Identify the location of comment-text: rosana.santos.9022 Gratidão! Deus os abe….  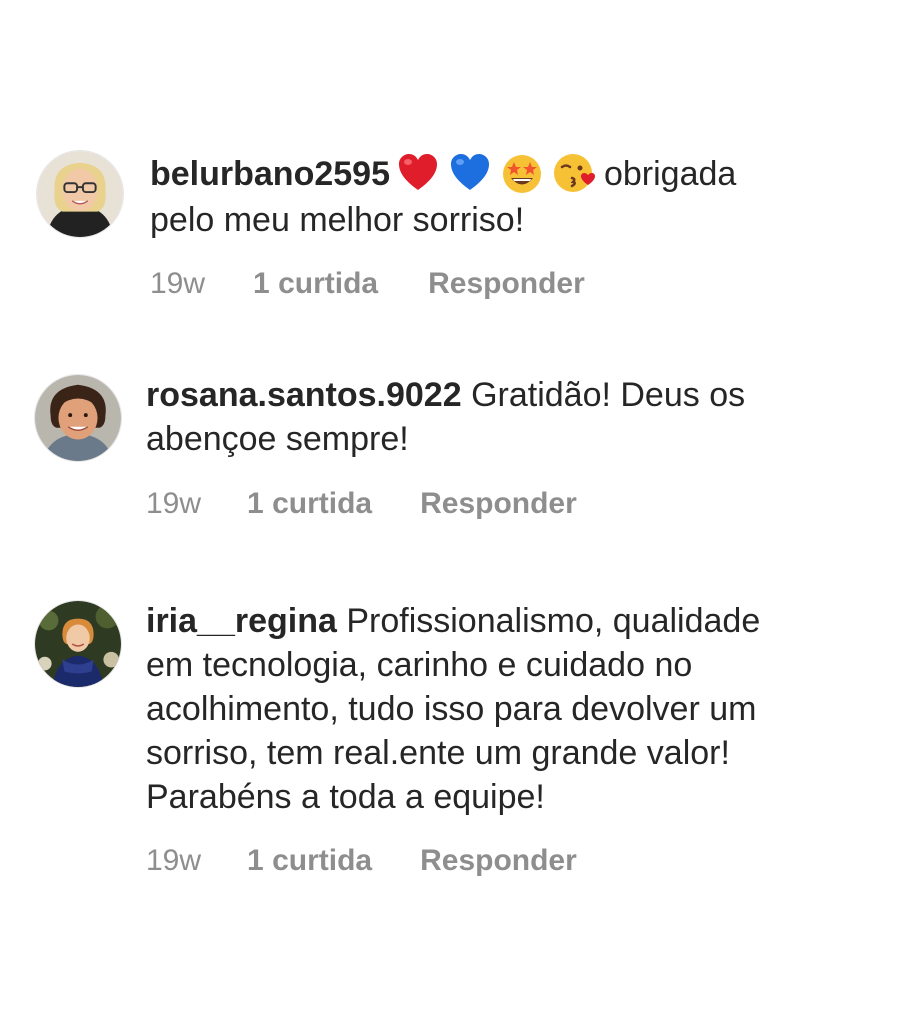
(445, 417).